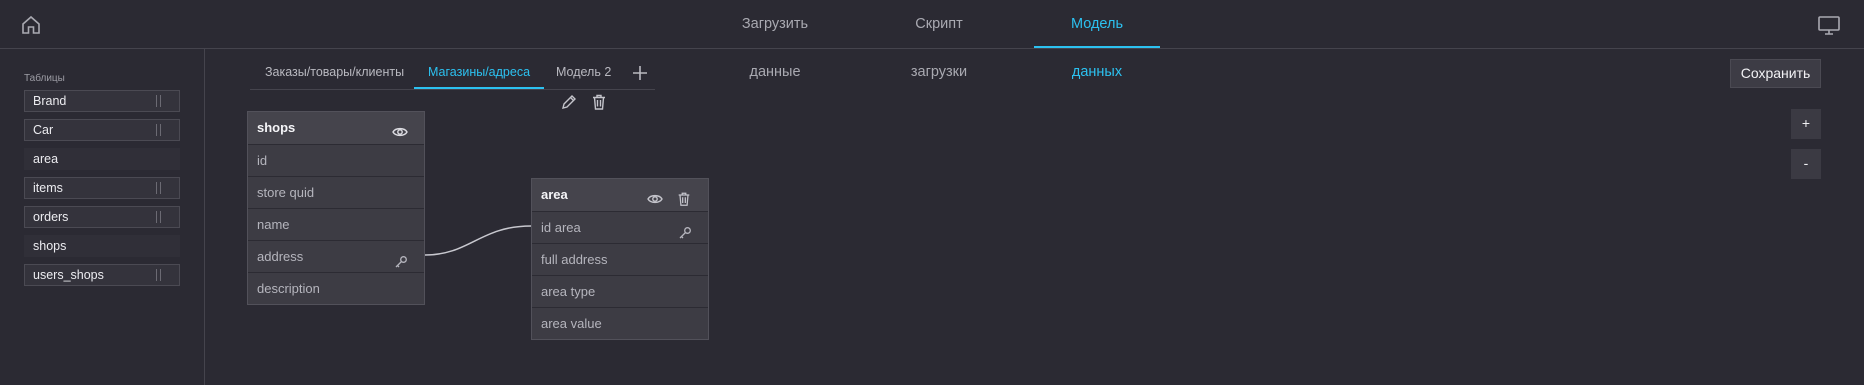  I want to click on table-item-brand: Brand, so click(102, 101).